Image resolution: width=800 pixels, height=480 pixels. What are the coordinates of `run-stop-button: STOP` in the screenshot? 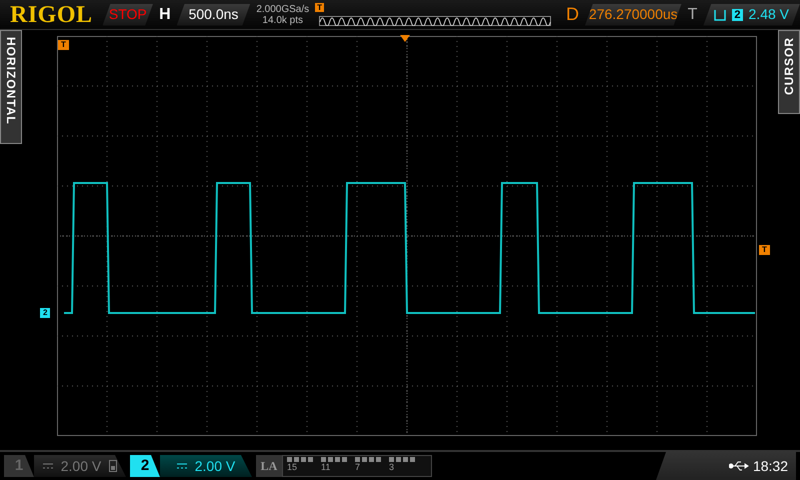 It's located at (128, 15).